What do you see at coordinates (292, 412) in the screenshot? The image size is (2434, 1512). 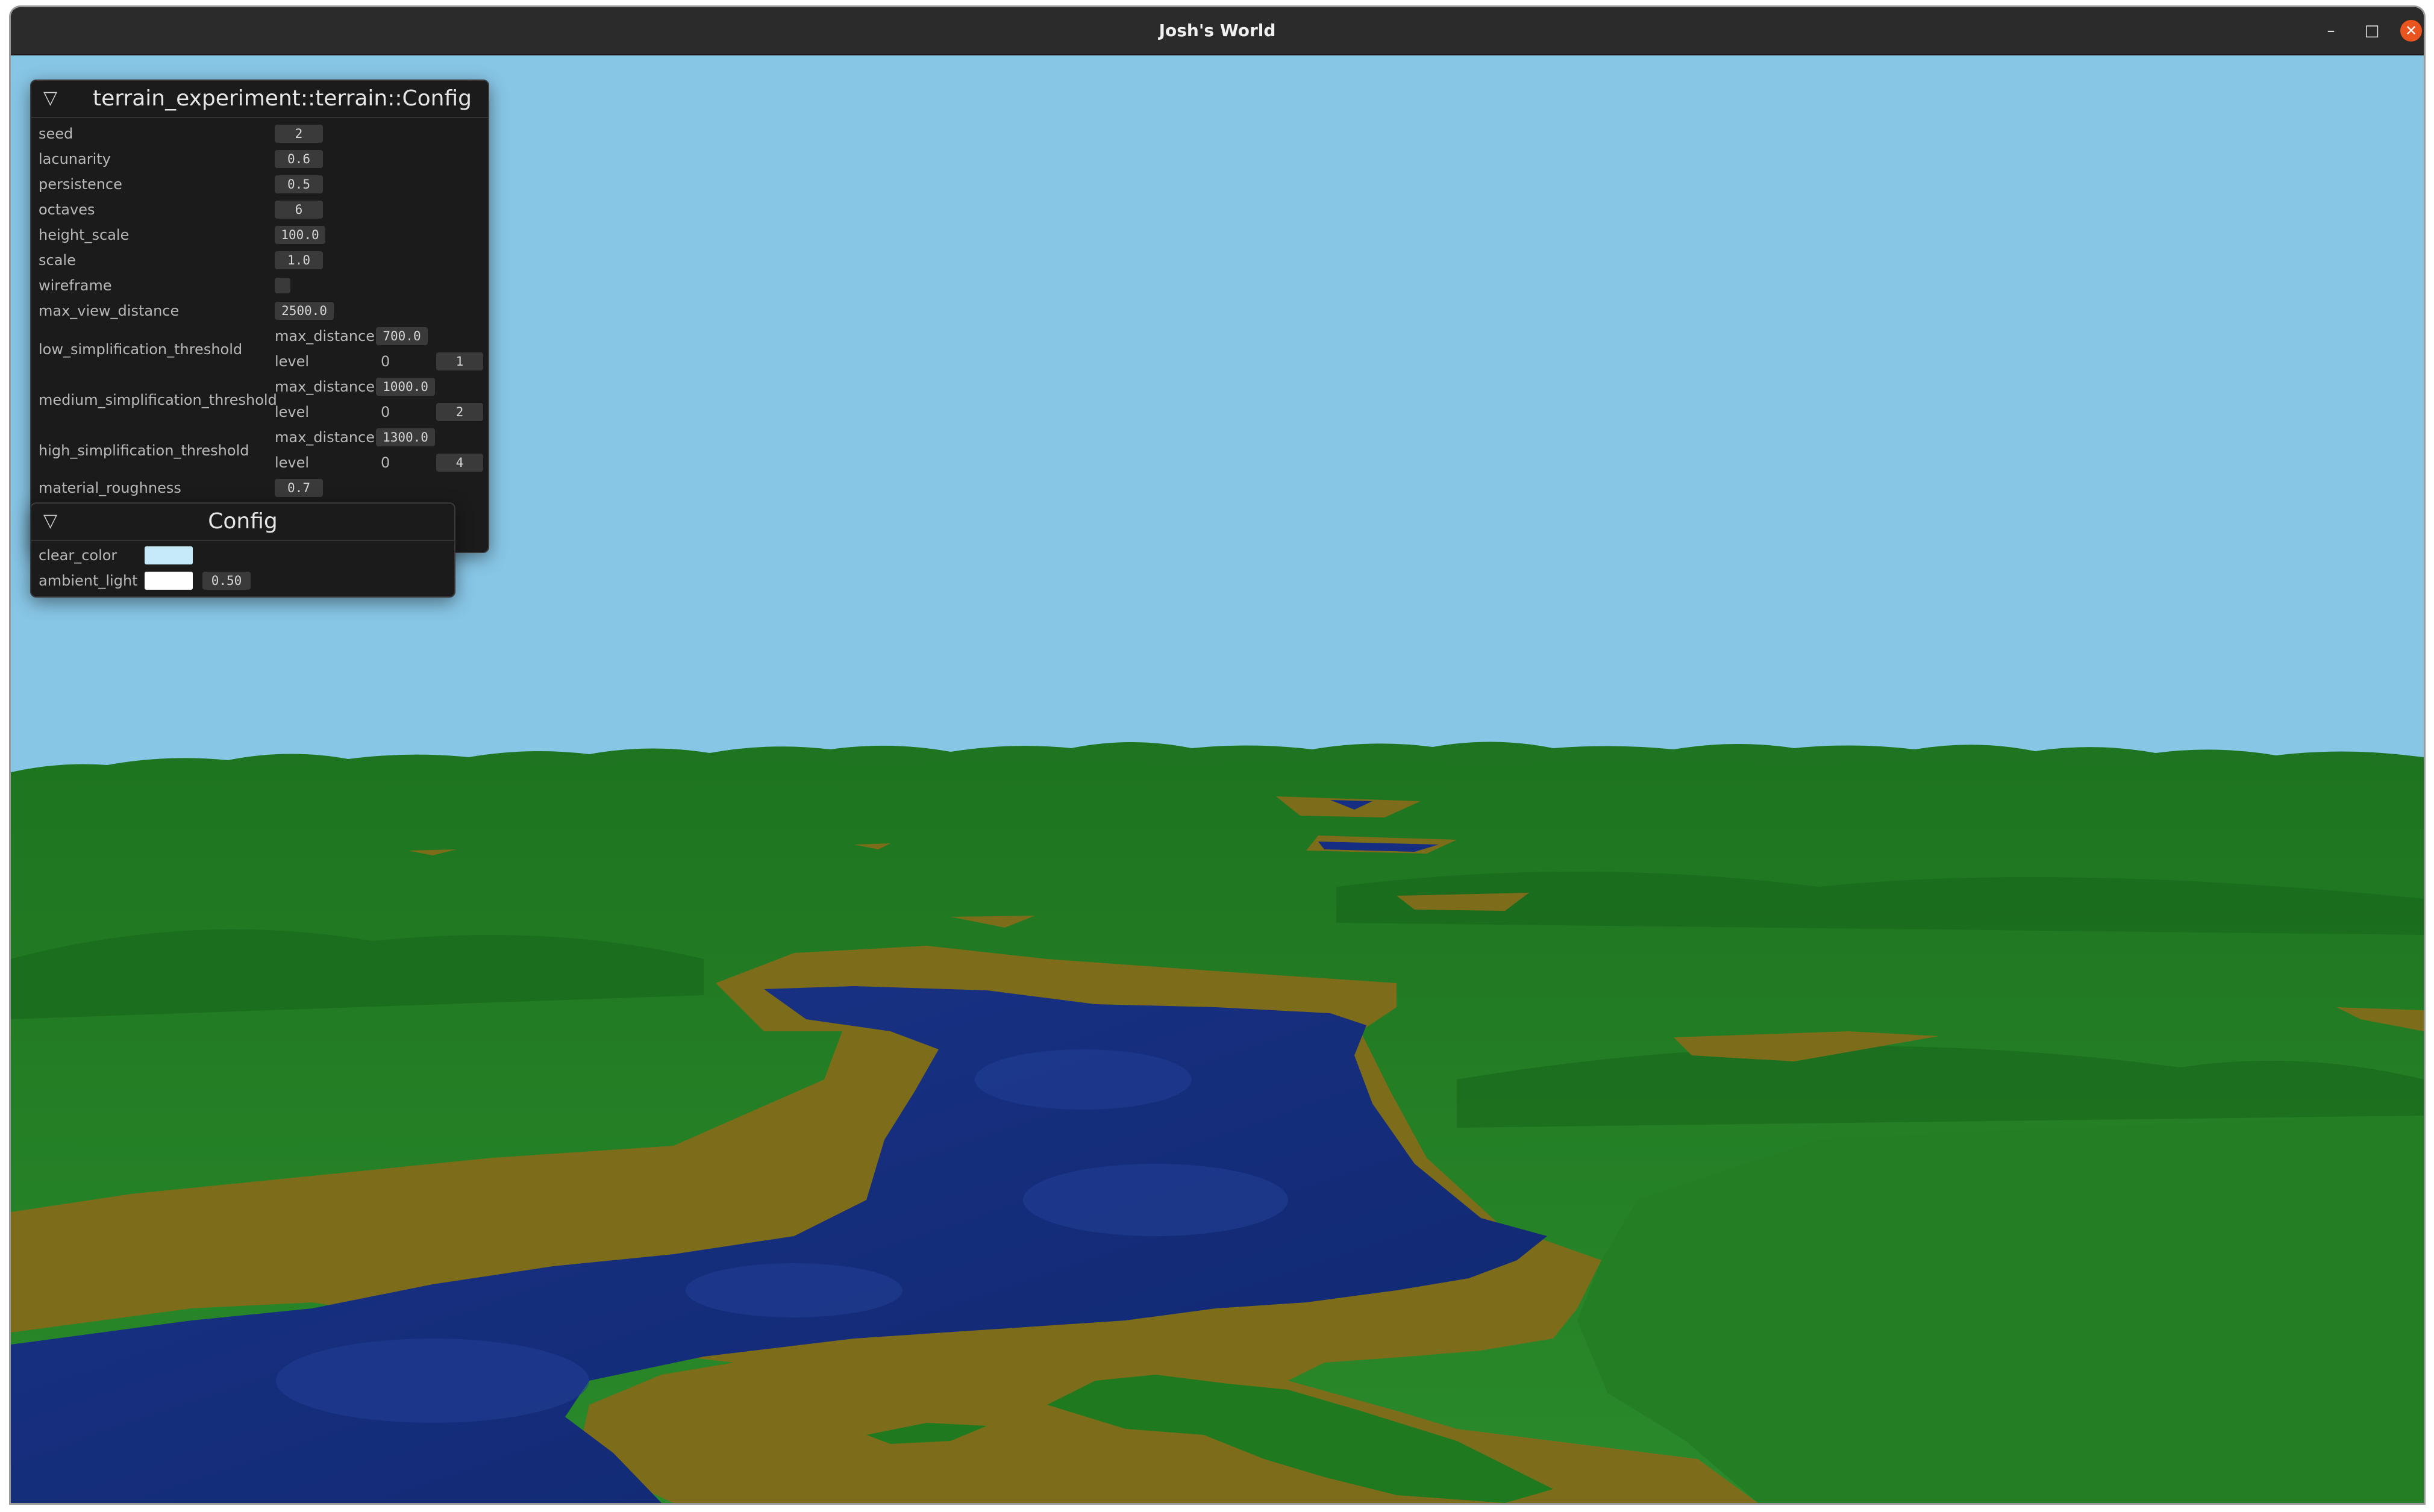 I see `medium-level-label: level` at bounding box center [292, 412].